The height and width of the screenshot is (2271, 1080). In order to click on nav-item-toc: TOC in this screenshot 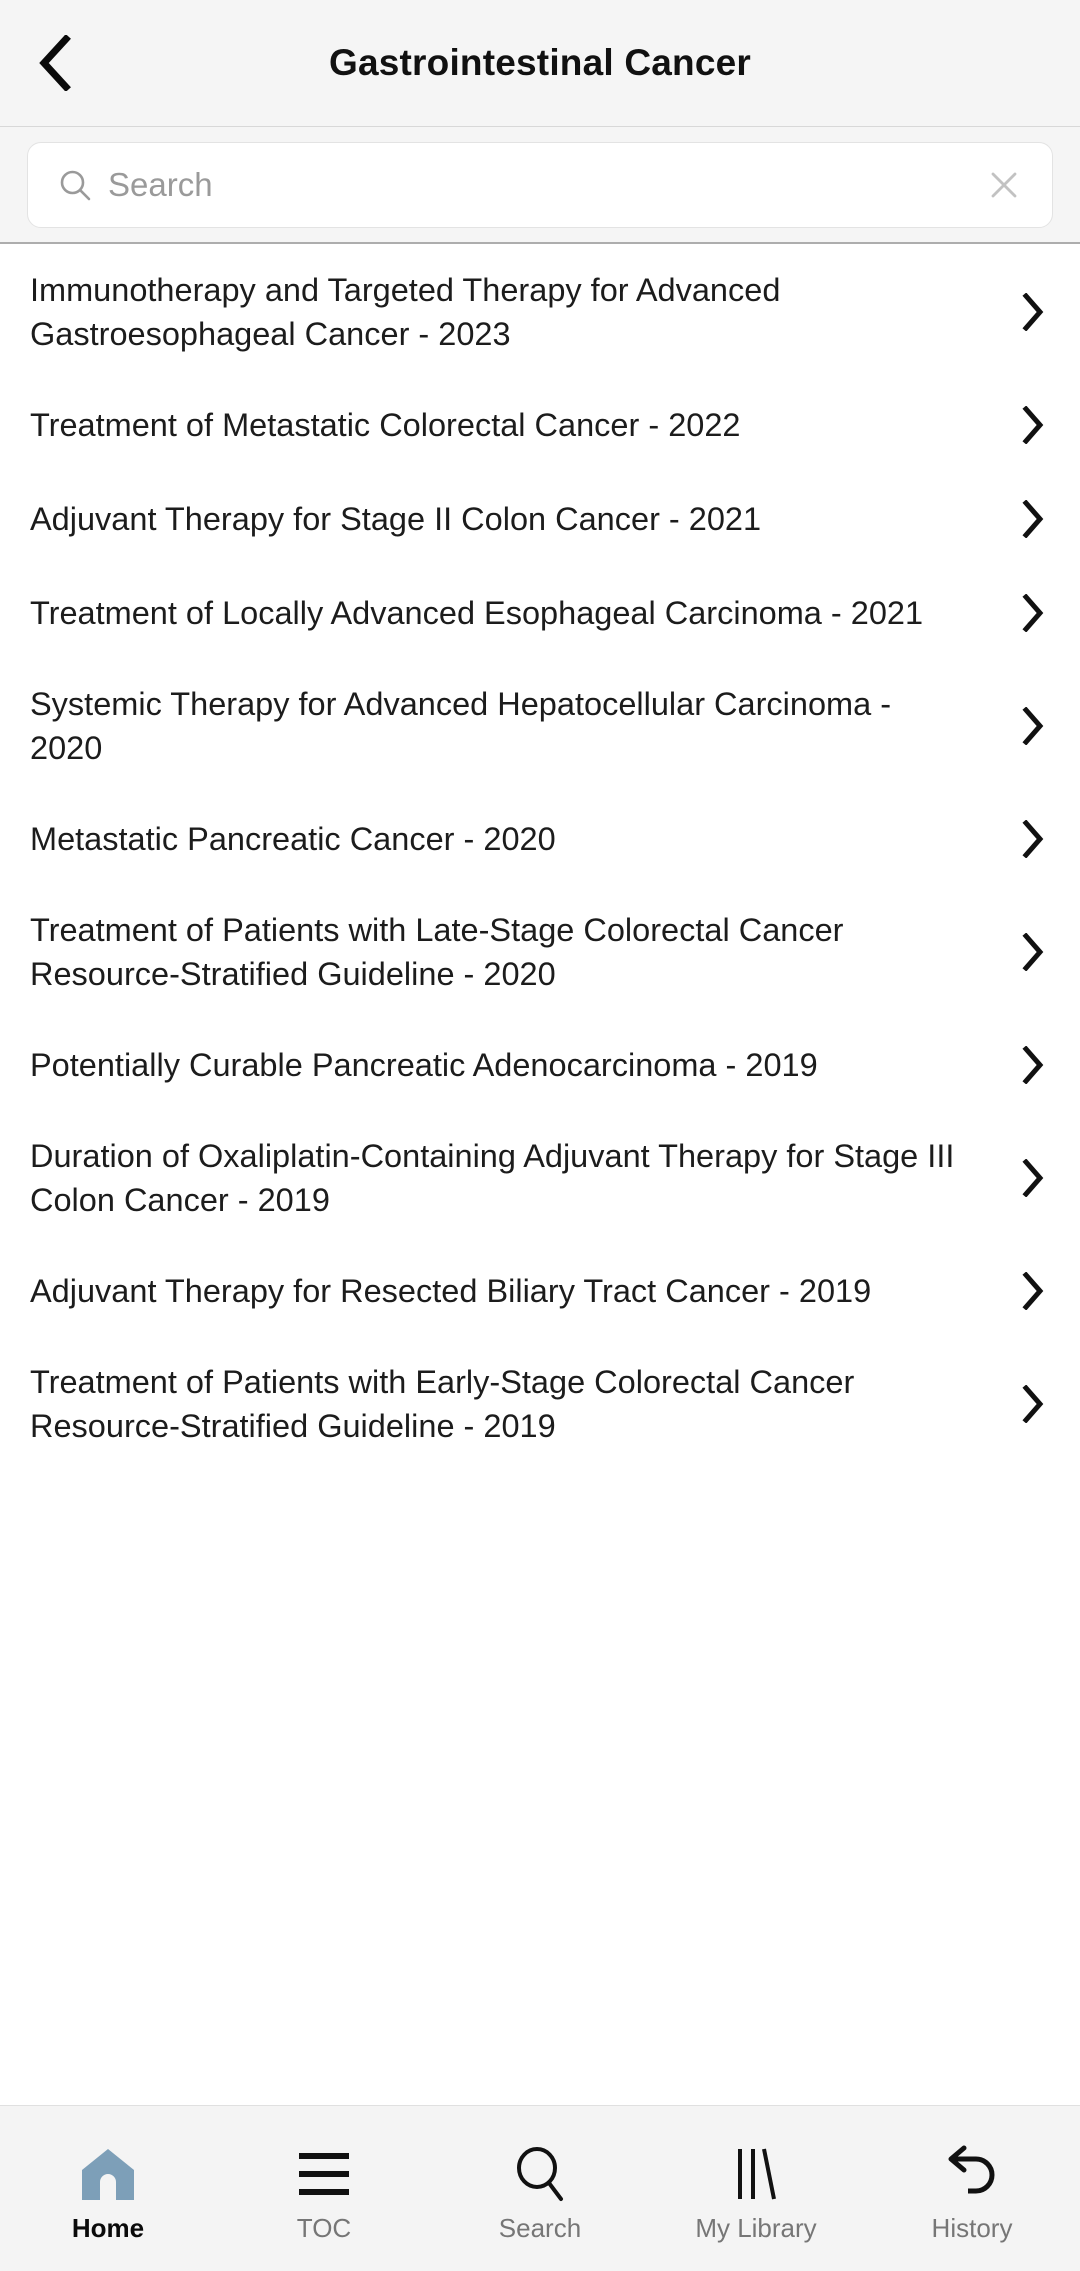, I will do `click(324, 2188)`.